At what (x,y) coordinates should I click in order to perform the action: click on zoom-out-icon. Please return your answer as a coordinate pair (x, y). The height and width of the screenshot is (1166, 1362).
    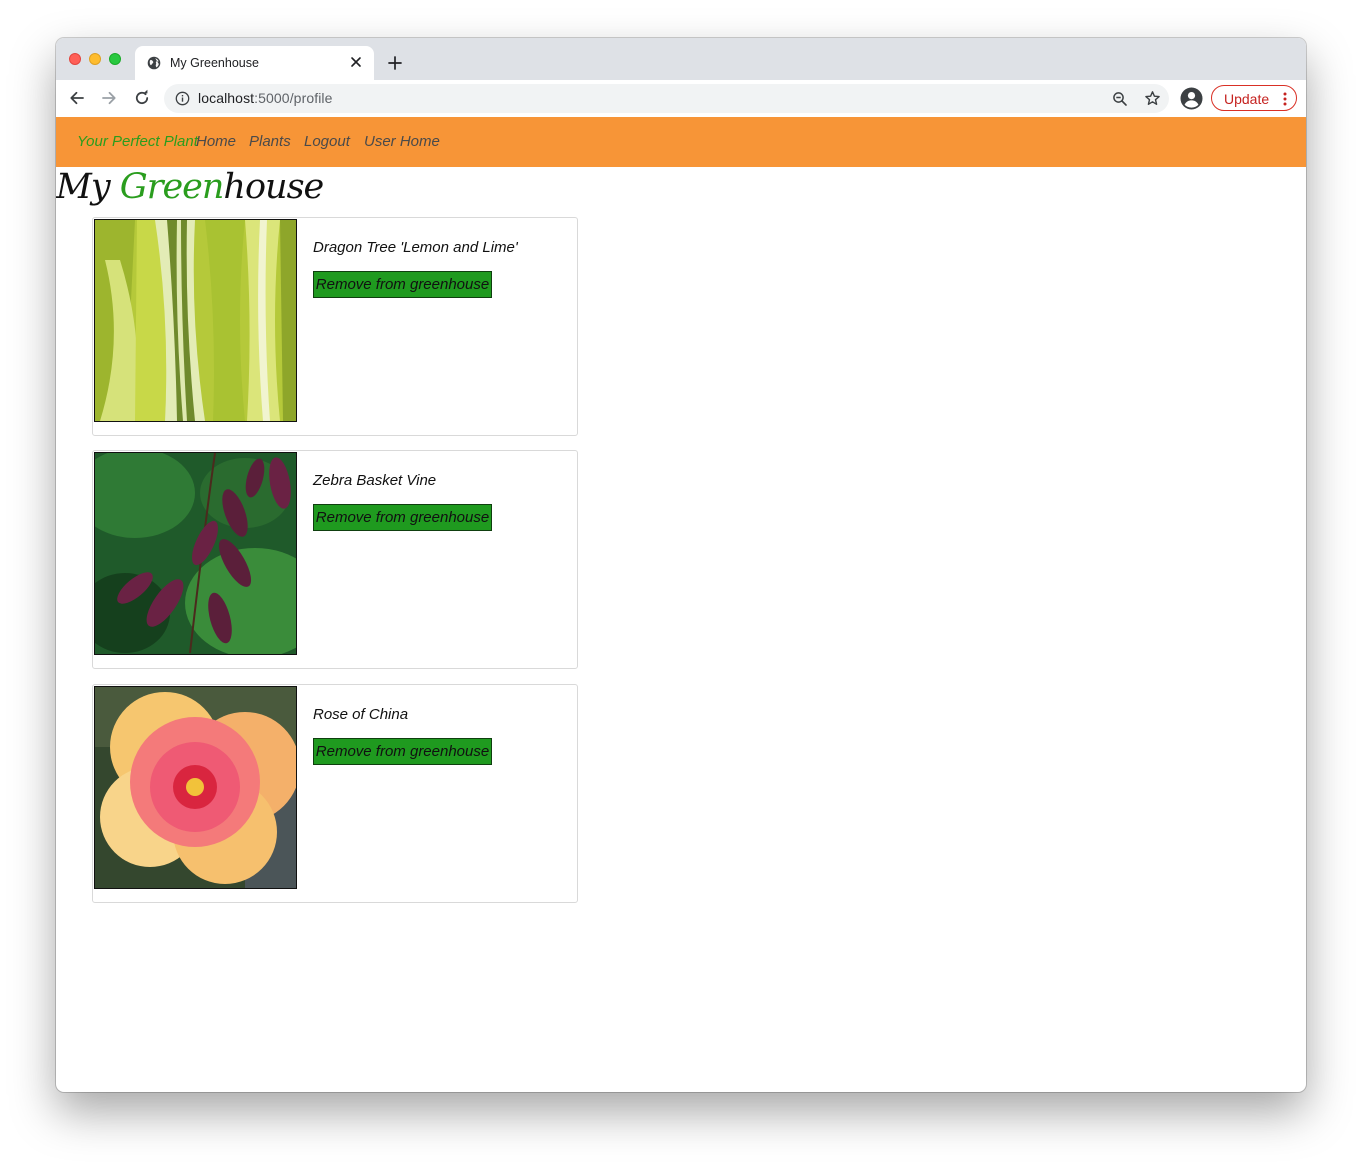
    Looking at the image, I should click on (1120, 99).